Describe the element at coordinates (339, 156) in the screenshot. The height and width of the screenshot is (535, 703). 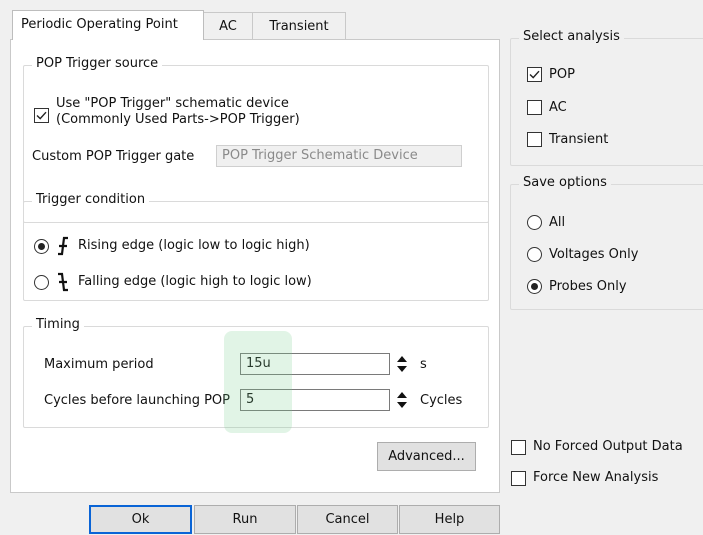
I see `custom-gate-input: POP Trigger Schematic Device` at that location.